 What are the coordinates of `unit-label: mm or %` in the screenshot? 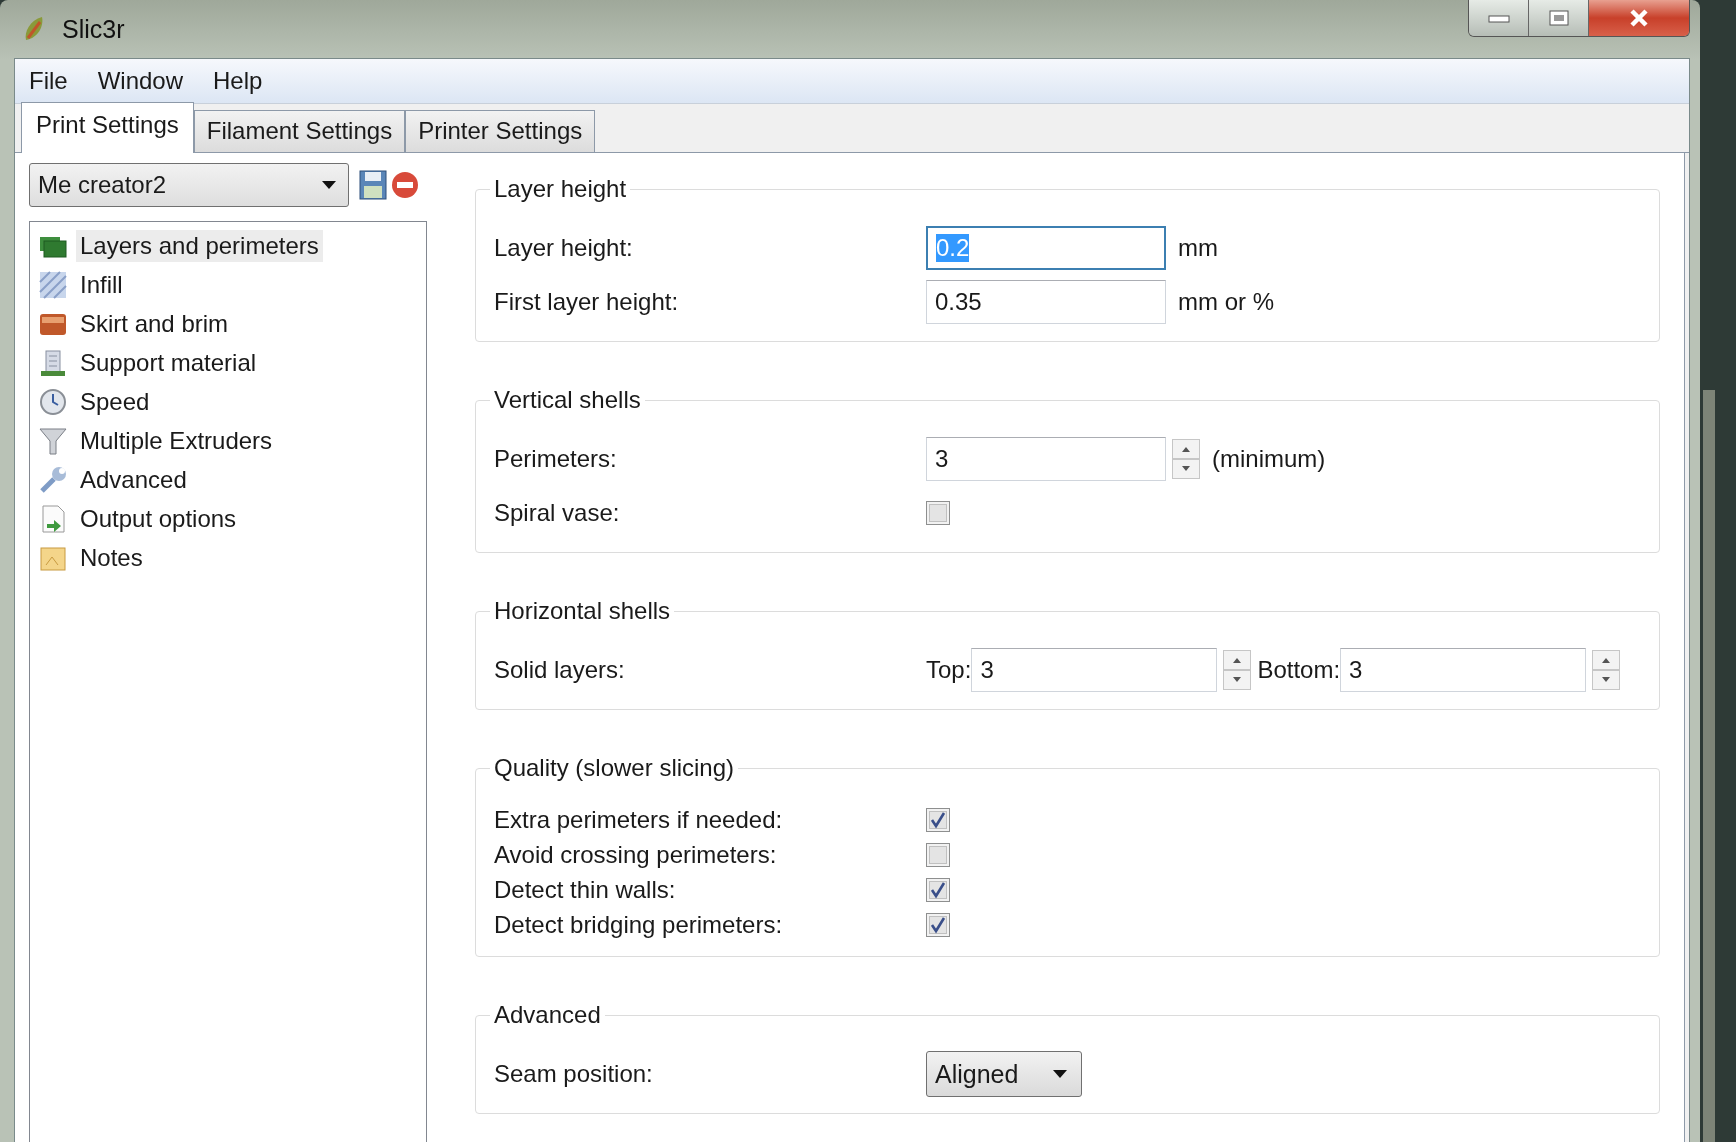 It's located at (1226, 302).